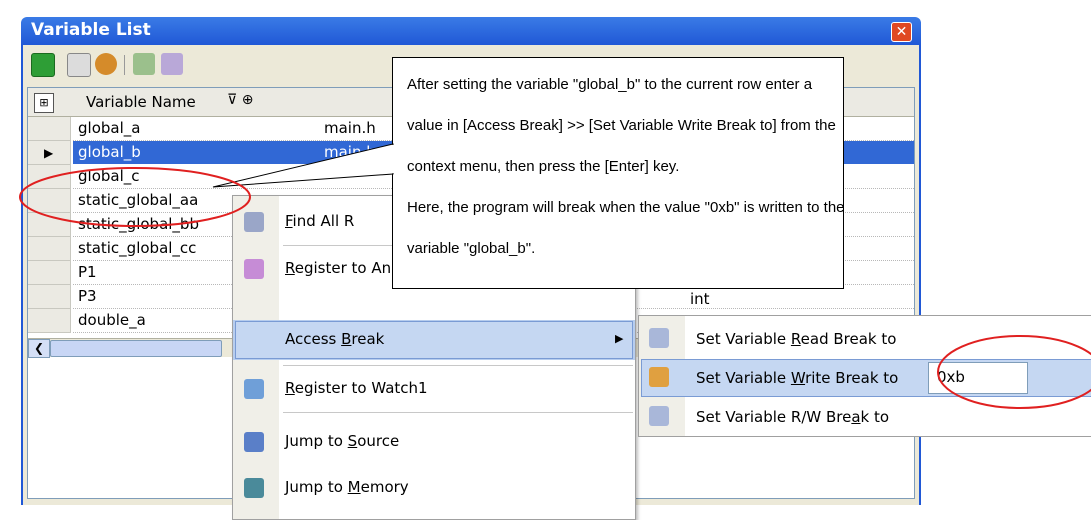  What do you see at coordinates (43, 65) in the screenshot?
I see `refresh-icon` at bounding box center [43, 65].